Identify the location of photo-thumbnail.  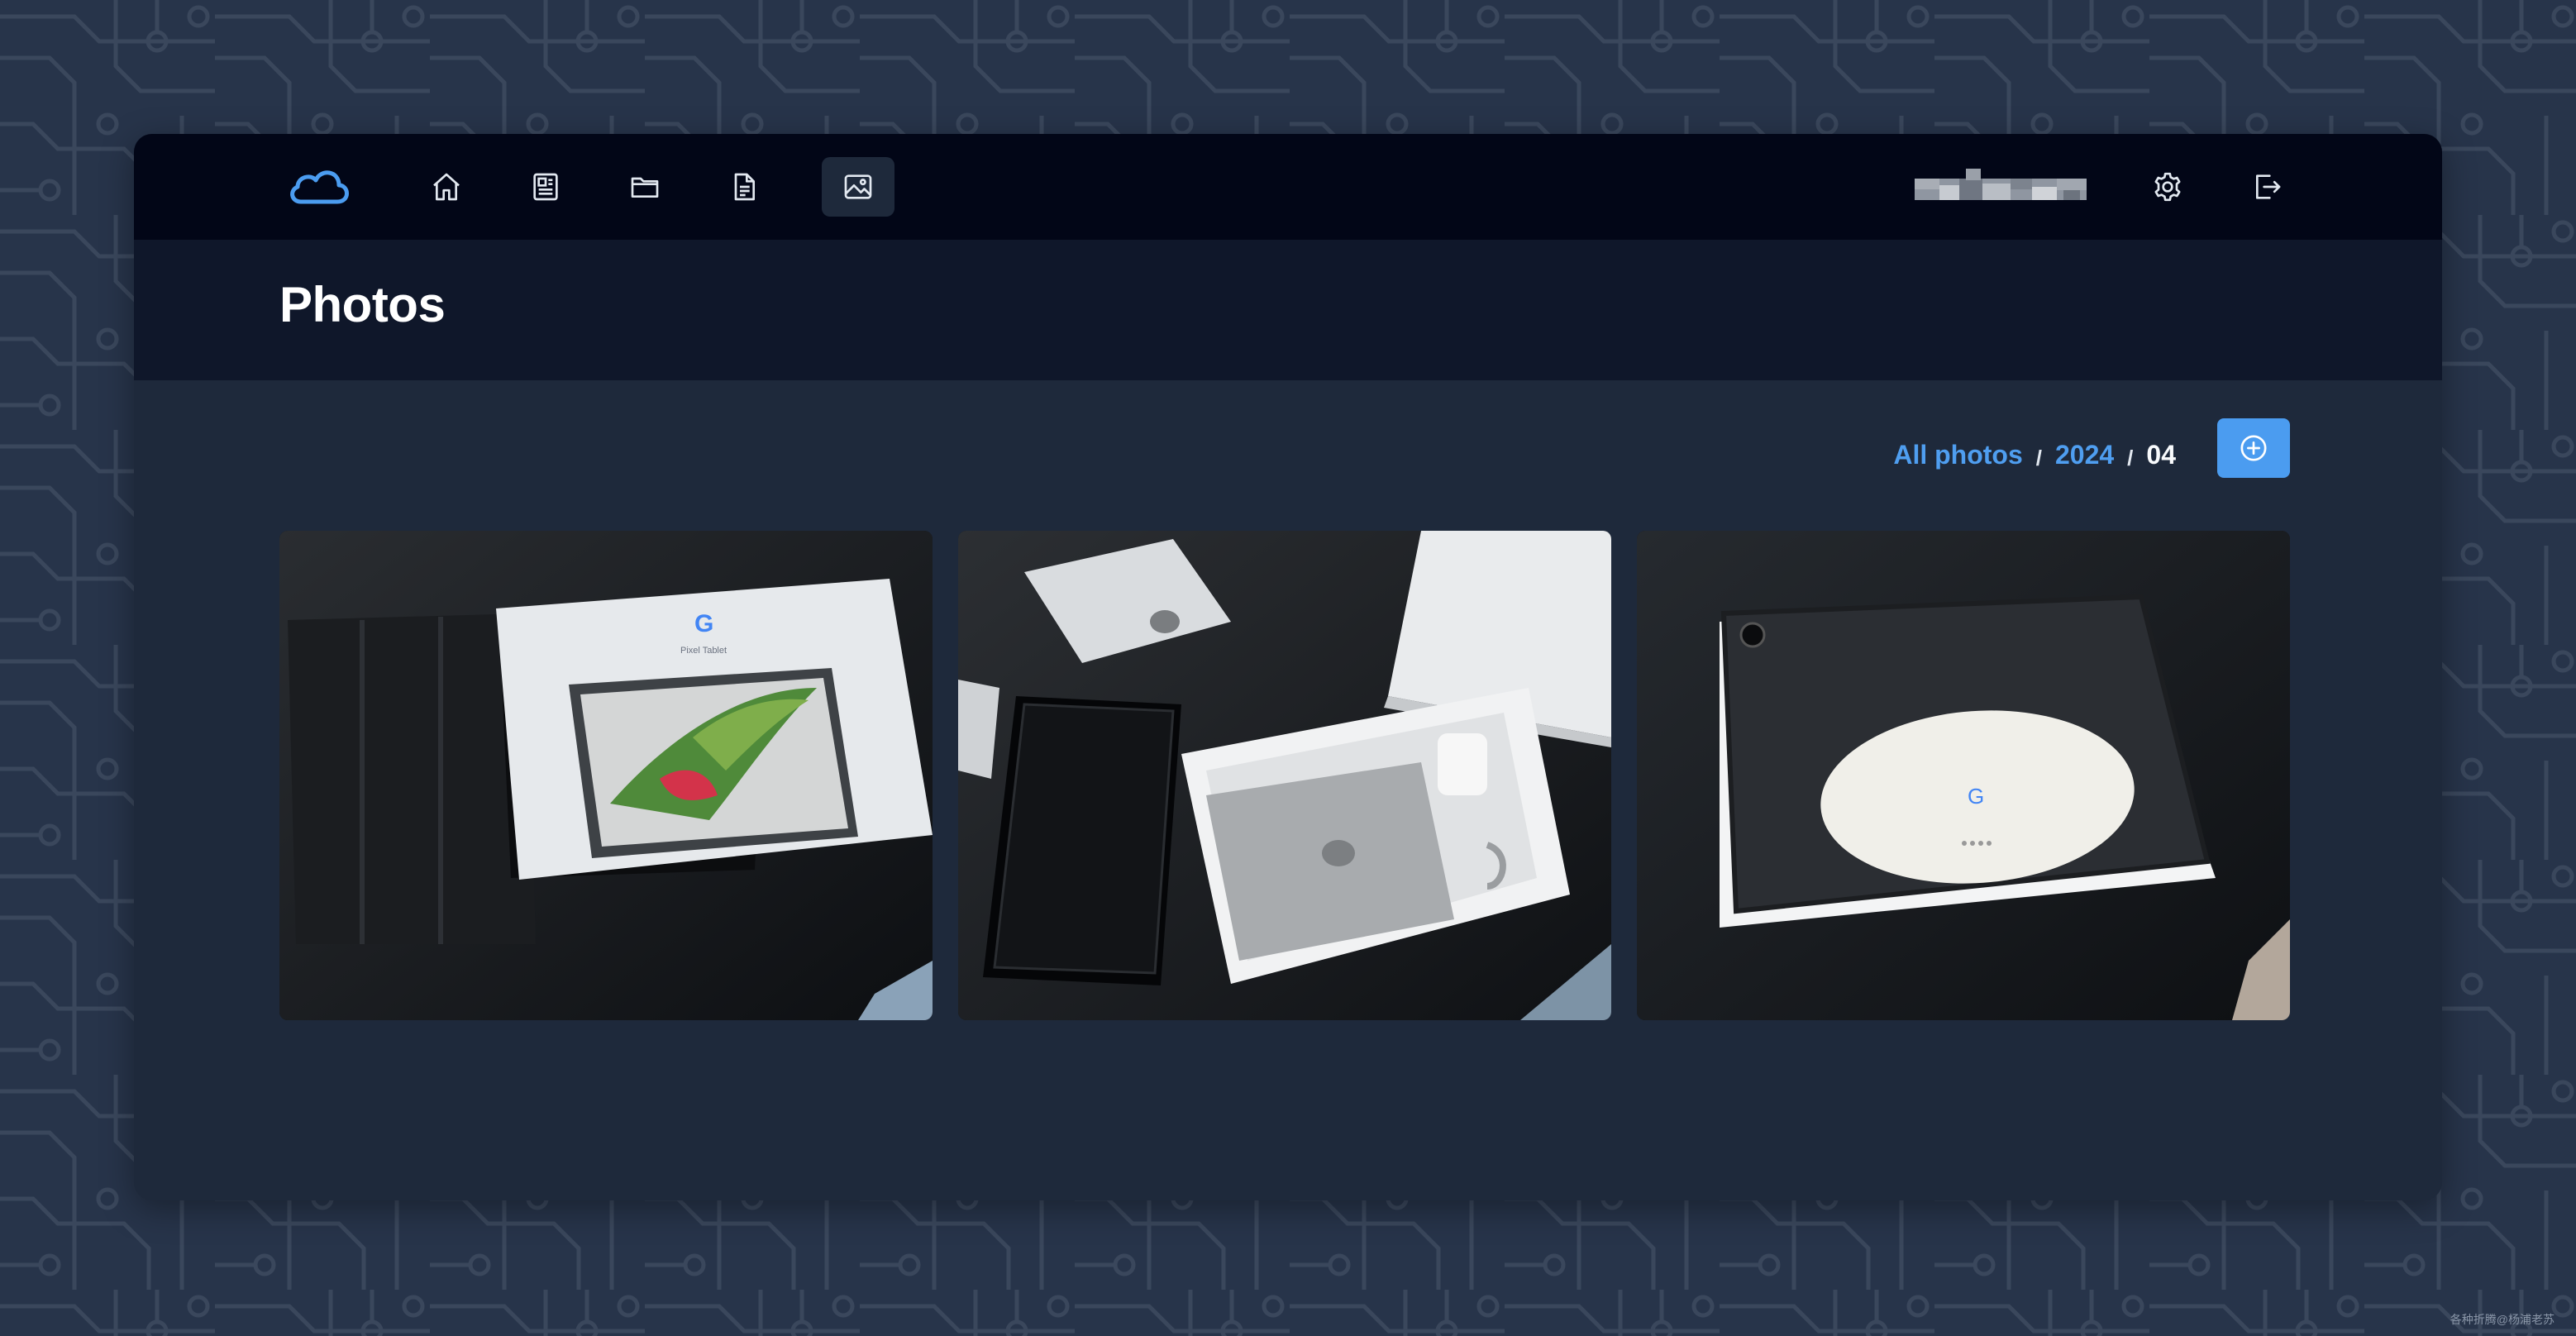
(1284, 775).